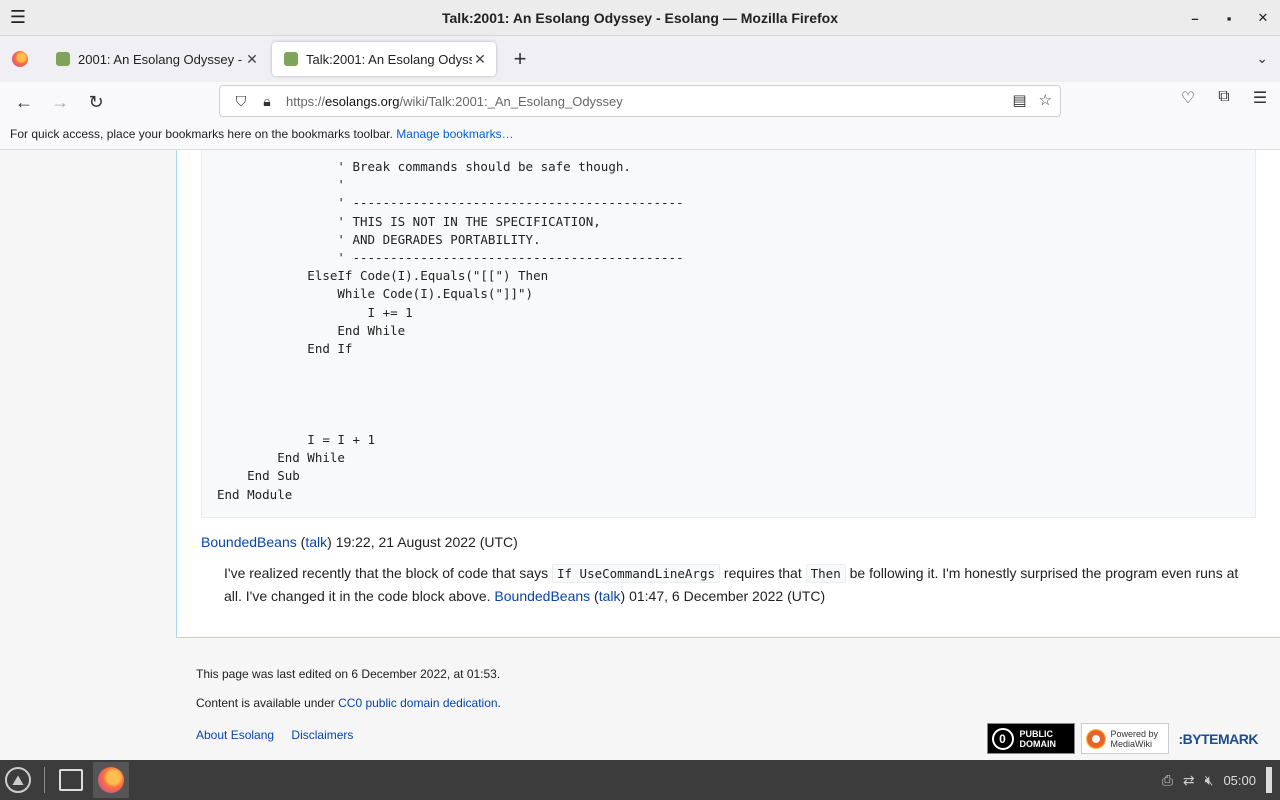 The width and height of the screenshot is (1280, 800). I want to click on start-logo-icon: ⛰, so click(18, 780).